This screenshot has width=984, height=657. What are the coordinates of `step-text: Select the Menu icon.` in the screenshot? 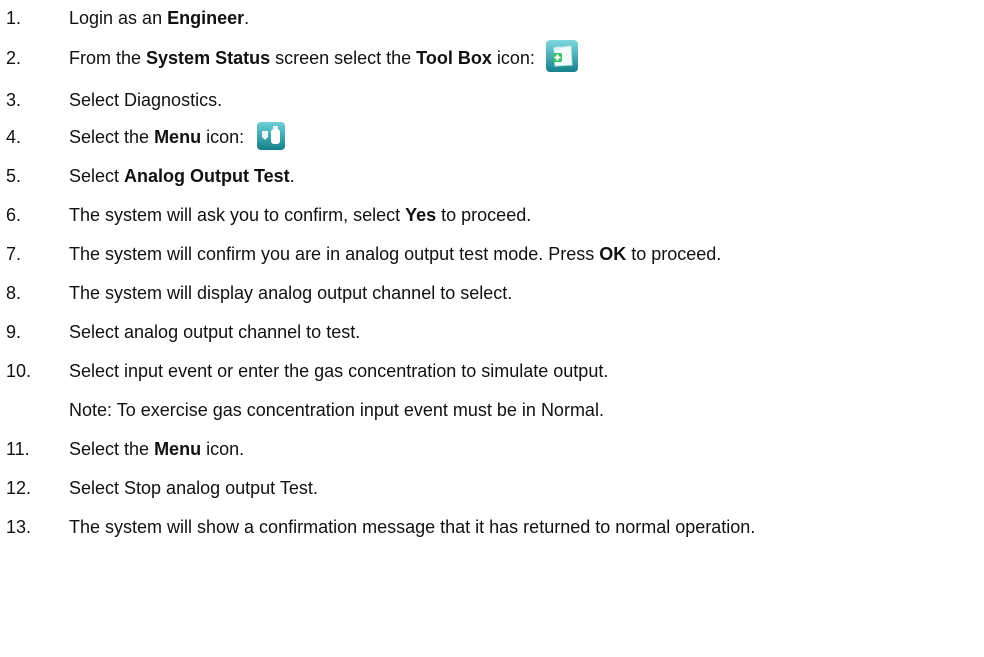 It's located at (156, 449).